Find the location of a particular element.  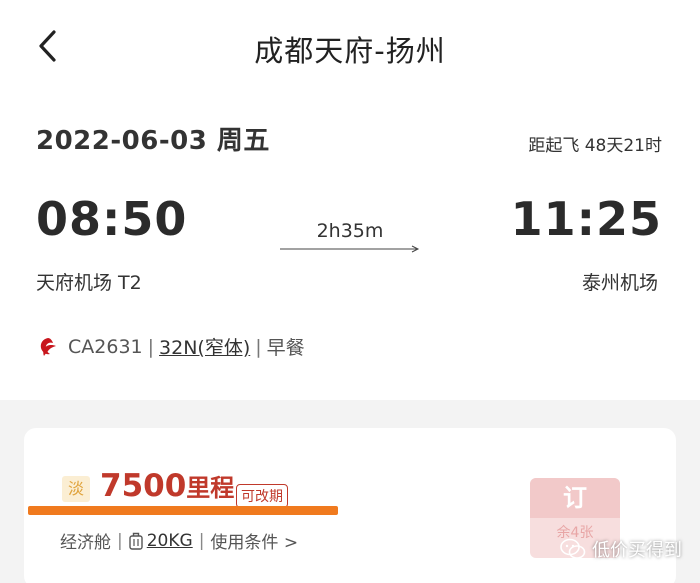

watermark: 低价买得到 is located at coordinates (621, 549).